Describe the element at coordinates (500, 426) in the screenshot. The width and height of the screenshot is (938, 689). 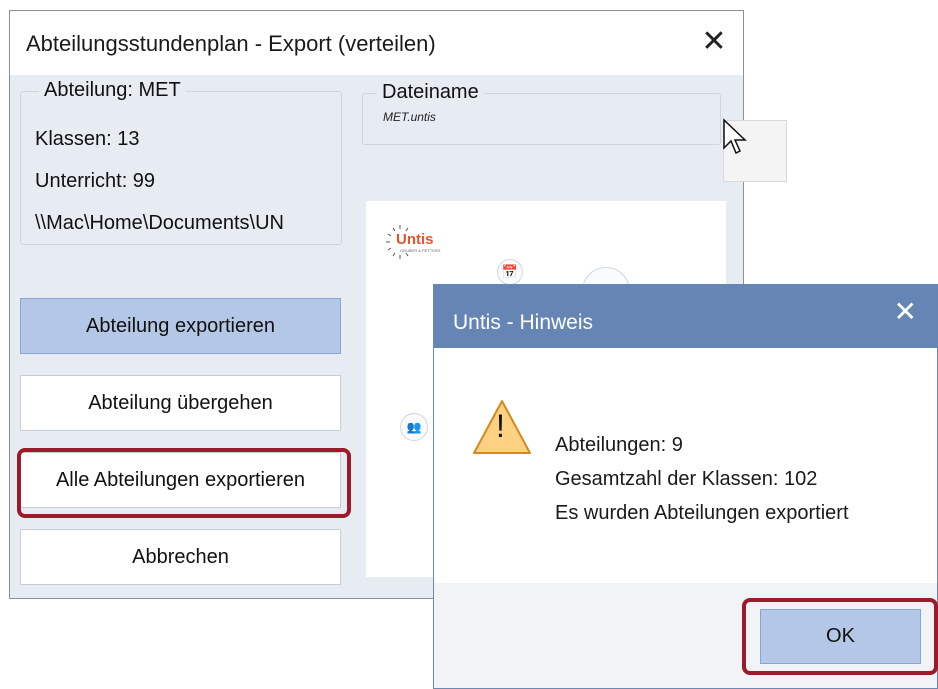
I see `warning-exclamation: !` at that location.